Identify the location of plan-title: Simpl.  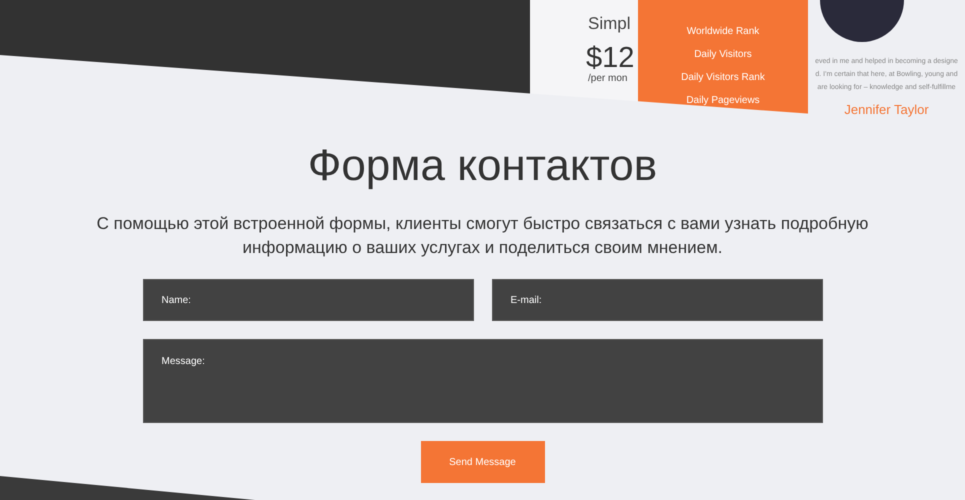
(609, 24).